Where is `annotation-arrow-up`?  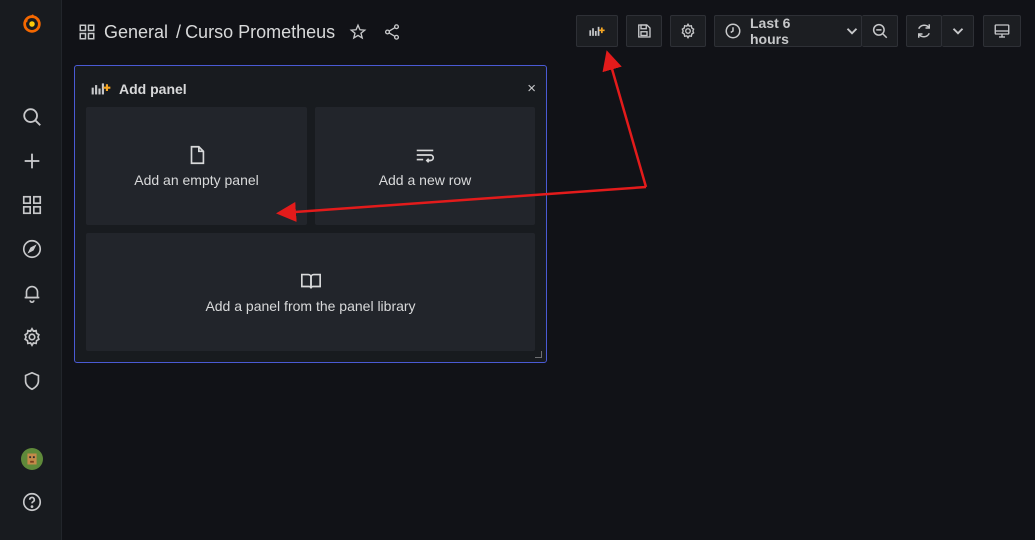
annotation-arrow-up is located at coordinates (625, 119).